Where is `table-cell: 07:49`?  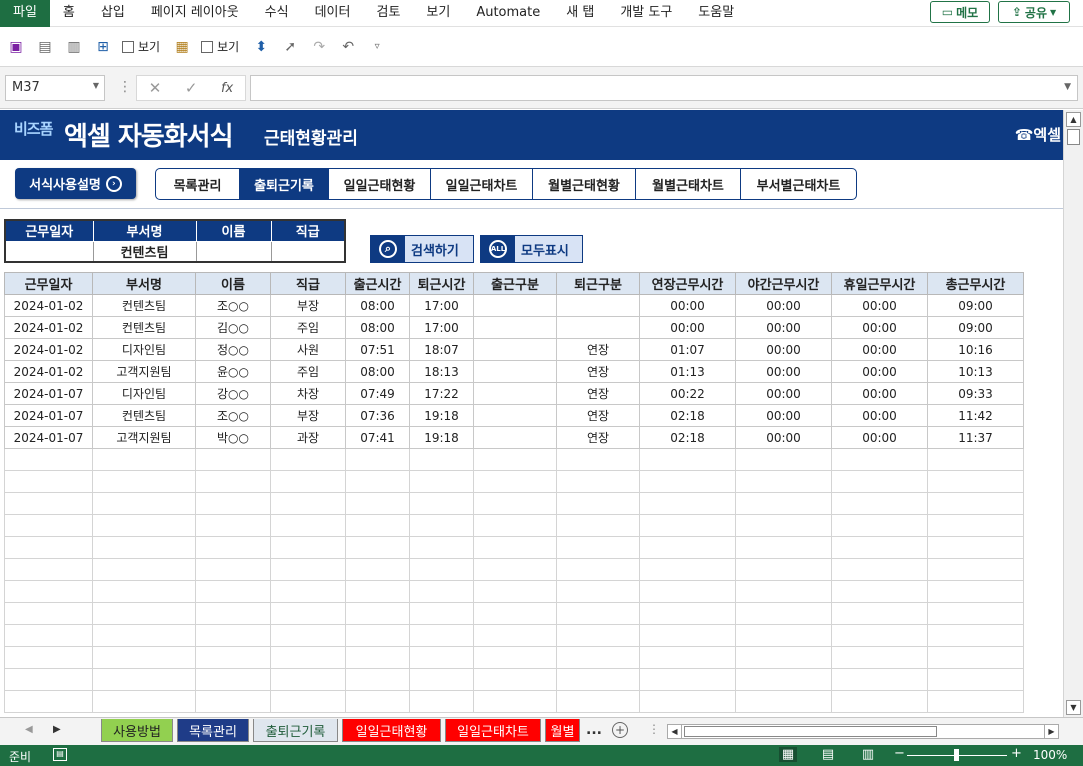 table-cell: 07:49 is located at coordinates (377, 393).